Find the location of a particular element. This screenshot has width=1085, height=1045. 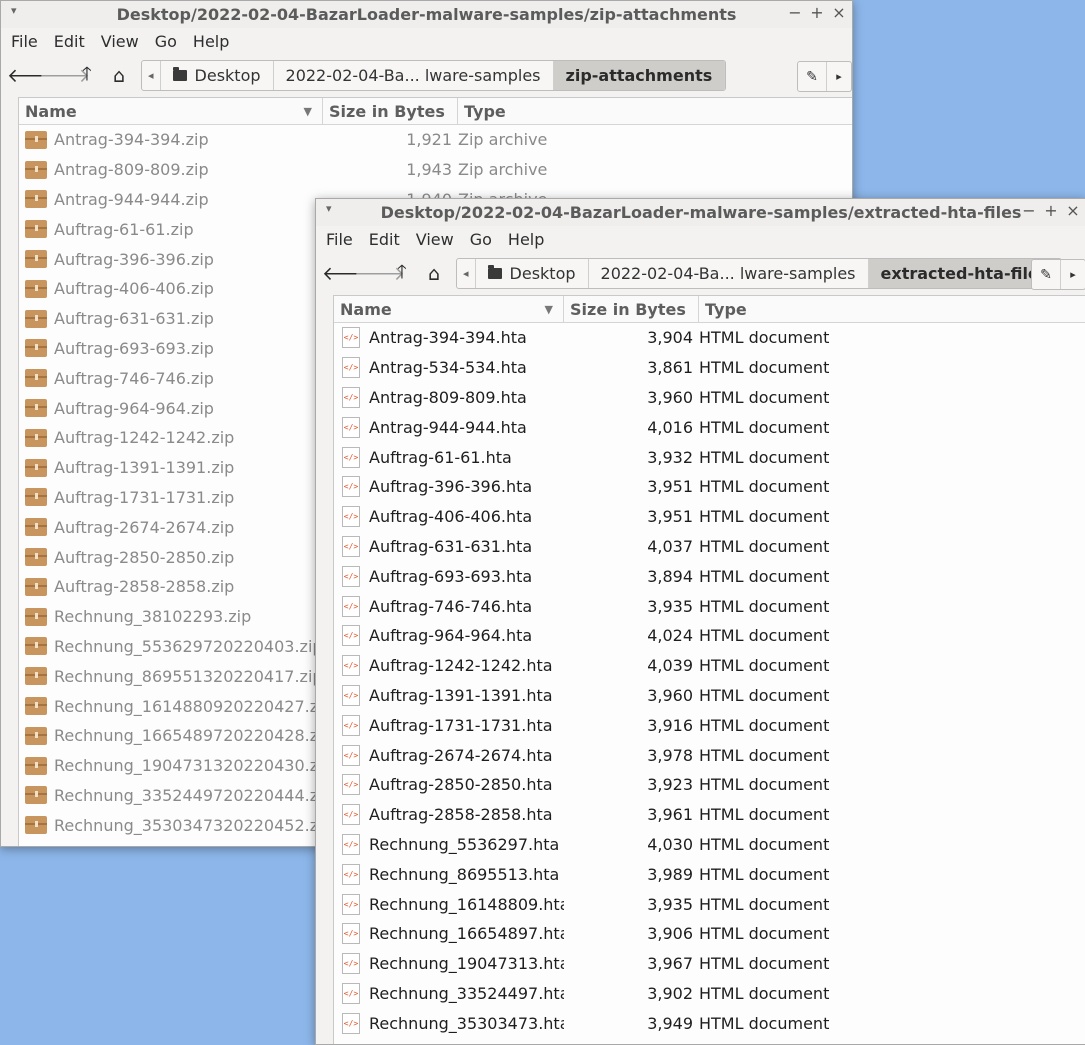

file-row: </> Antrag-809-809.hta 3,960 HTML document is located at coordinates (709, 398).